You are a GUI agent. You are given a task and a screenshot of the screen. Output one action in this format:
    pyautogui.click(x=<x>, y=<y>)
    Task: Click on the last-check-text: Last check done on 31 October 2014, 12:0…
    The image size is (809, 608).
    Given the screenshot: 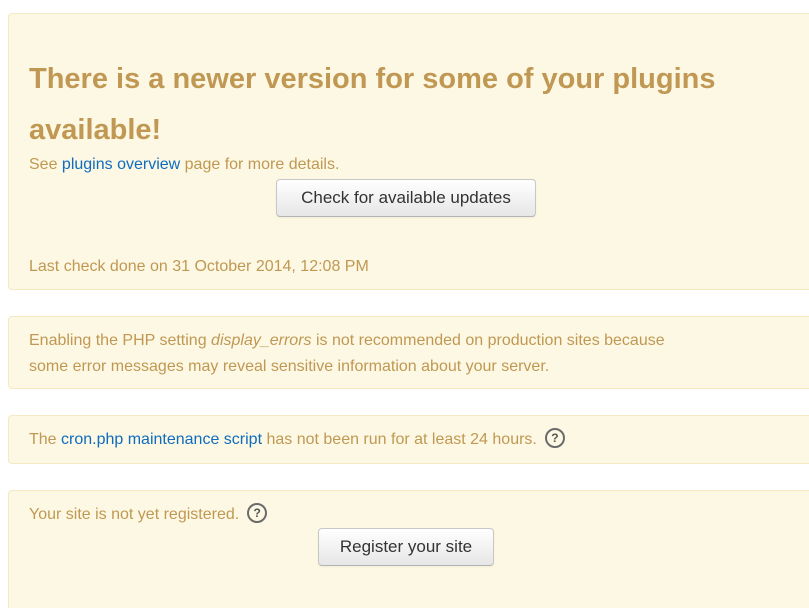 What is the action you would take?
    pyautogui.click(x=199, y=266)
    